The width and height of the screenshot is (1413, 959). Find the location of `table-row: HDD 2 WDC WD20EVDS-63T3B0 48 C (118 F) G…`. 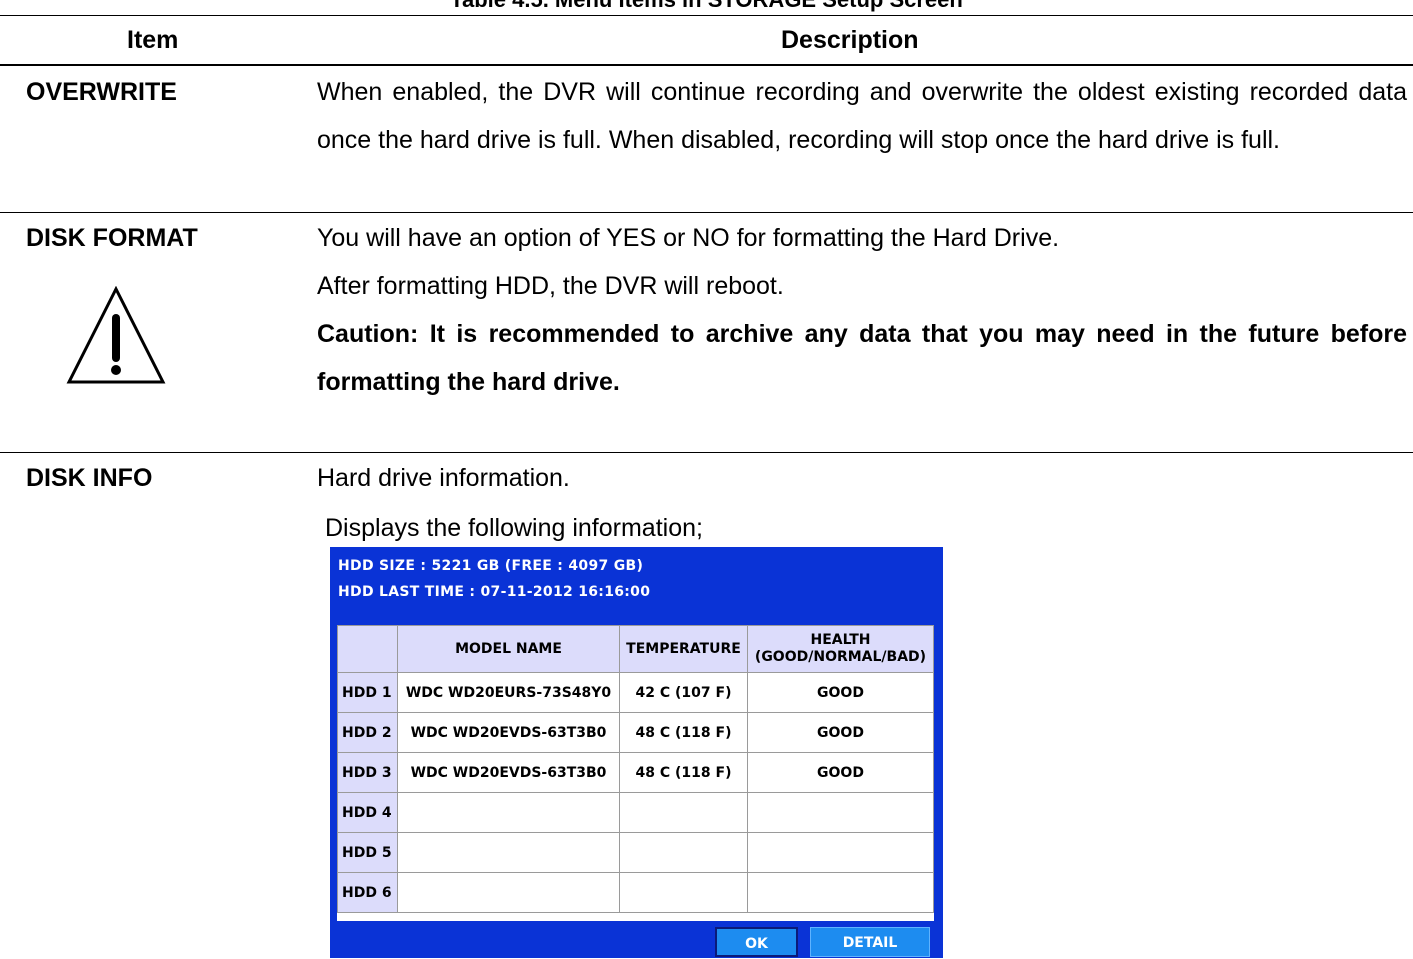

table-row: HDD 2 WDC WD20EVDS-63T3B0 48 C (118 F) G… is located at coordinates (635, 732).